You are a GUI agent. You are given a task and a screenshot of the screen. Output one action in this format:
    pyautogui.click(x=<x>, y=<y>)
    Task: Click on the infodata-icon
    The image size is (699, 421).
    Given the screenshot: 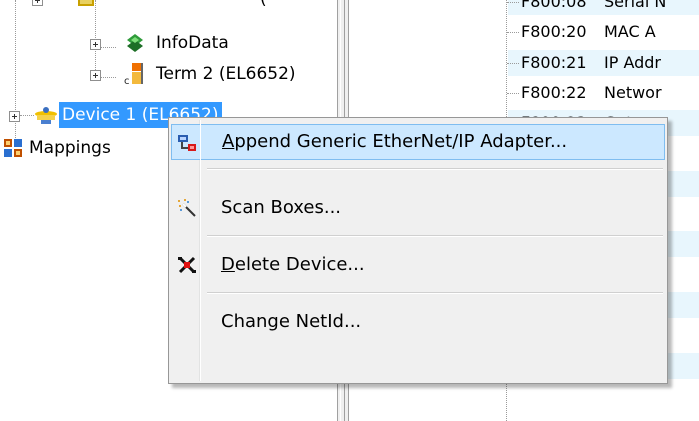 What is the action you would take?
    pyautogui.click(x=135, y=43)
    